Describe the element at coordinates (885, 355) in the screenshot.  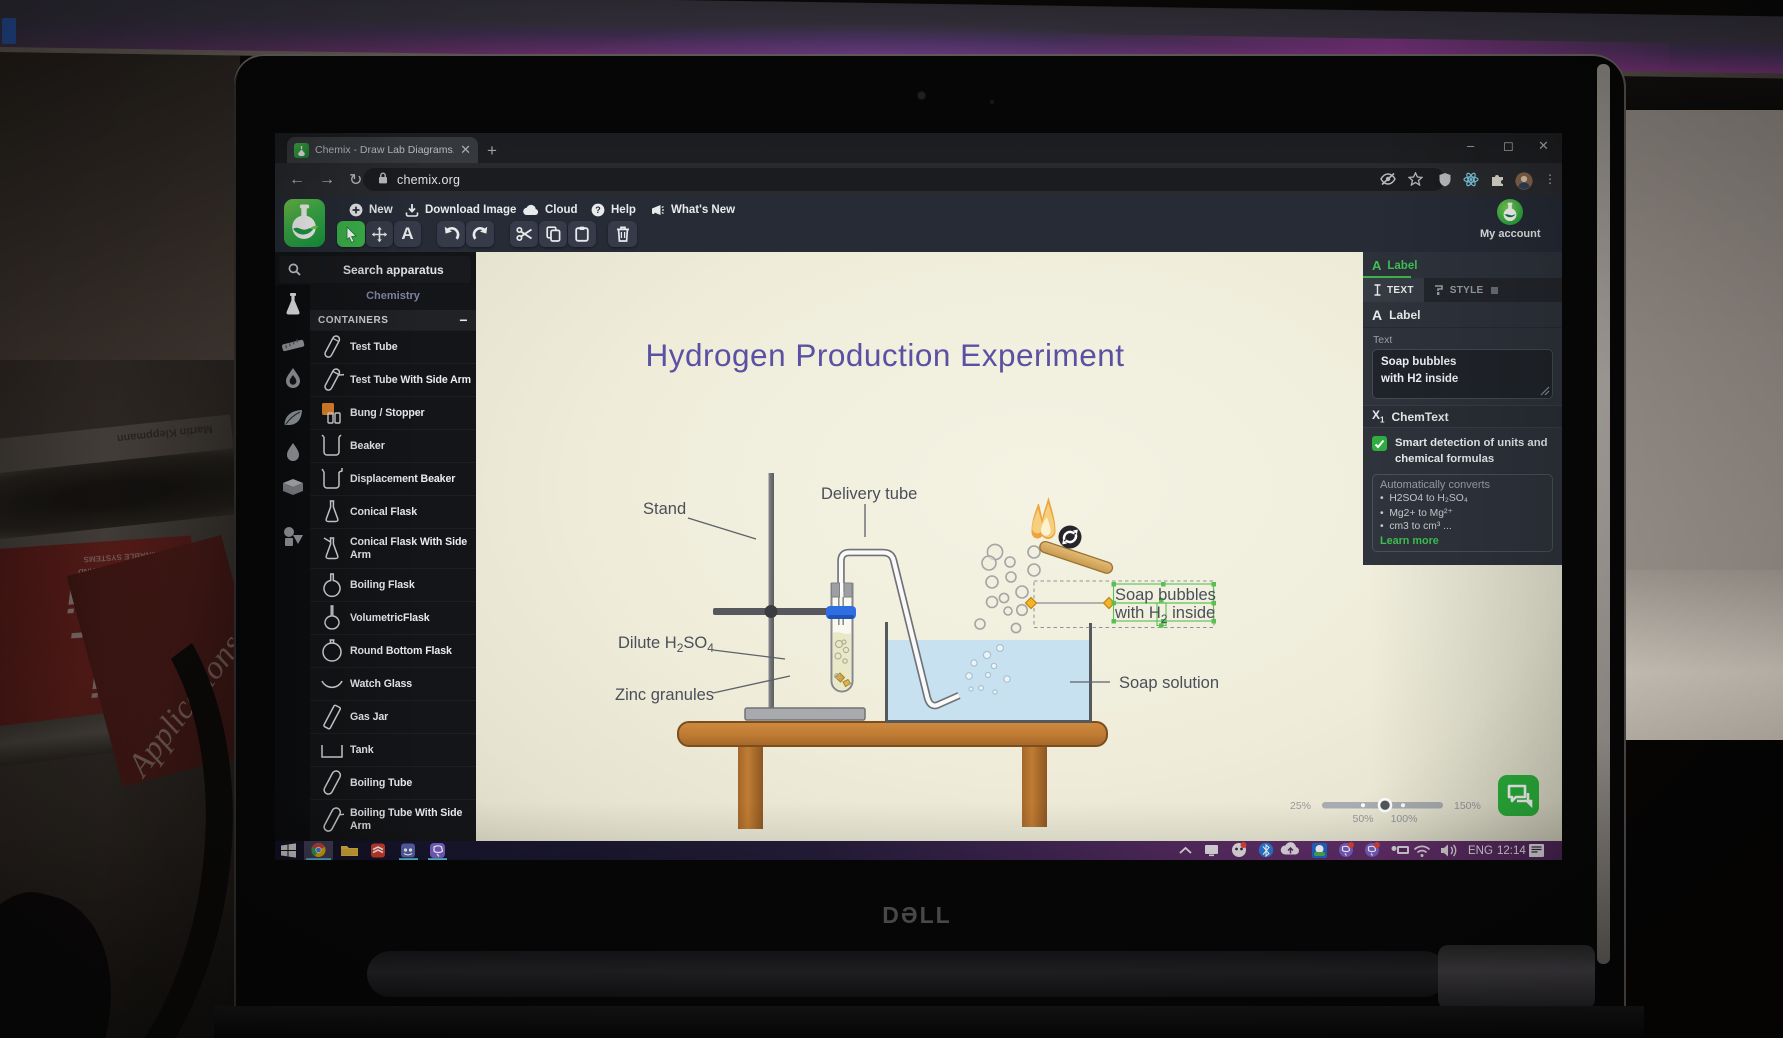
I see `svg-text: Hydrogen Production Experiment` at that location.